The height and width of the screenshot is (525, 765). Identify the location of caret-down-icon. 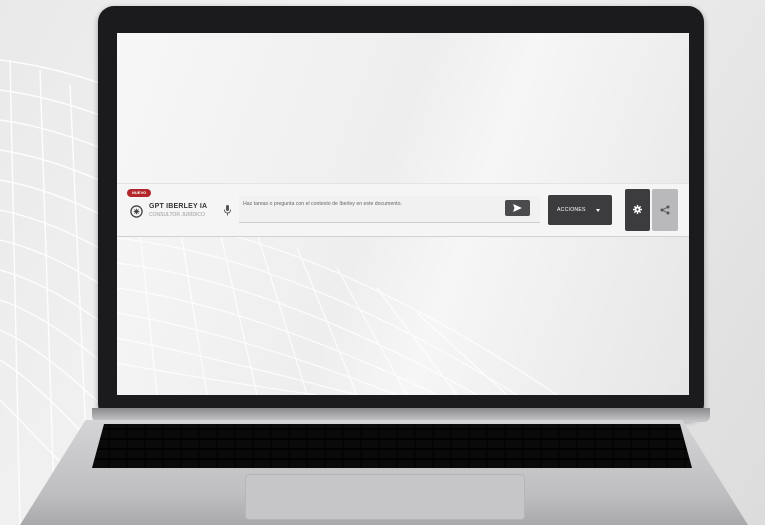
(598, 210).